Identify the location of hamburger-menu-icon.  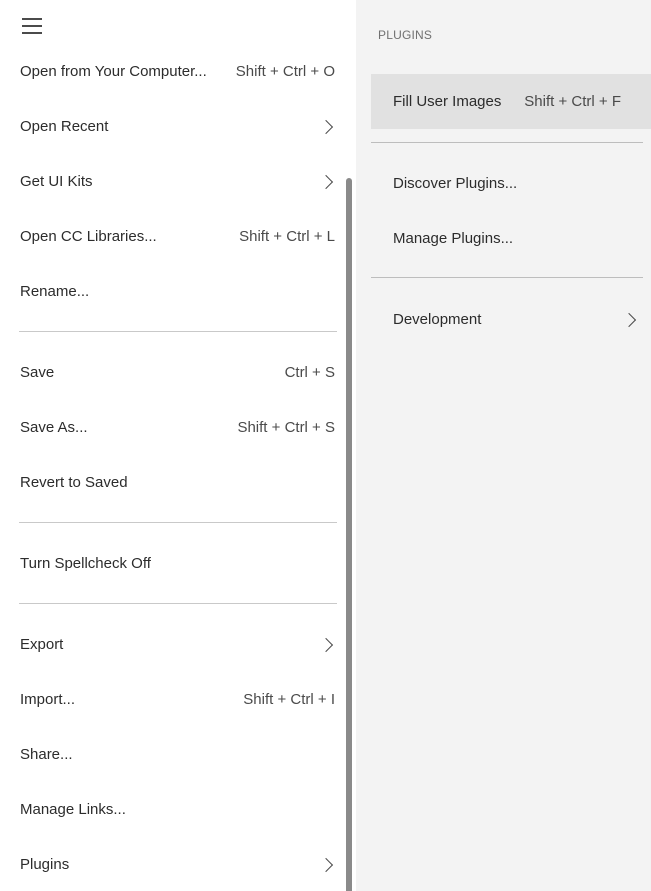
(32, 26).